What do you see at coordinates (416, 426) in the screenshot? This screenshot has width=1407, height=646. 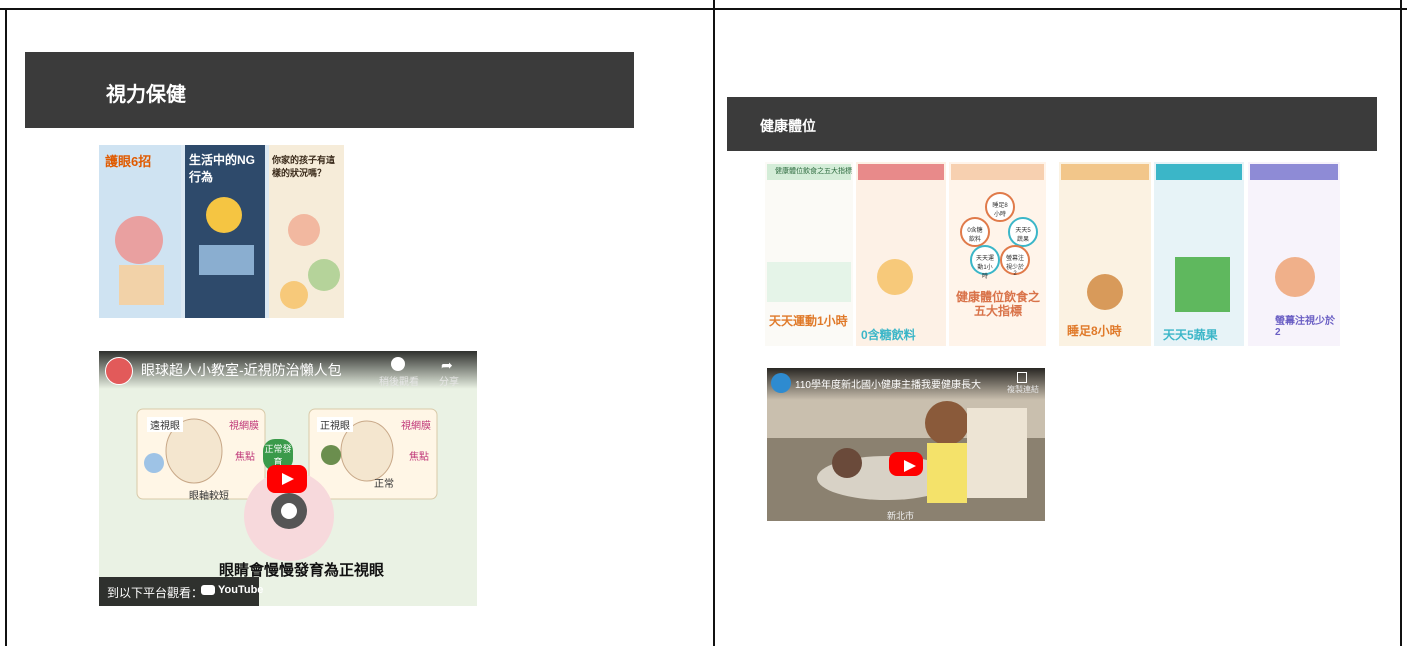 I see `label-retina-2: 視網膜` at bounding box center [416, 426].